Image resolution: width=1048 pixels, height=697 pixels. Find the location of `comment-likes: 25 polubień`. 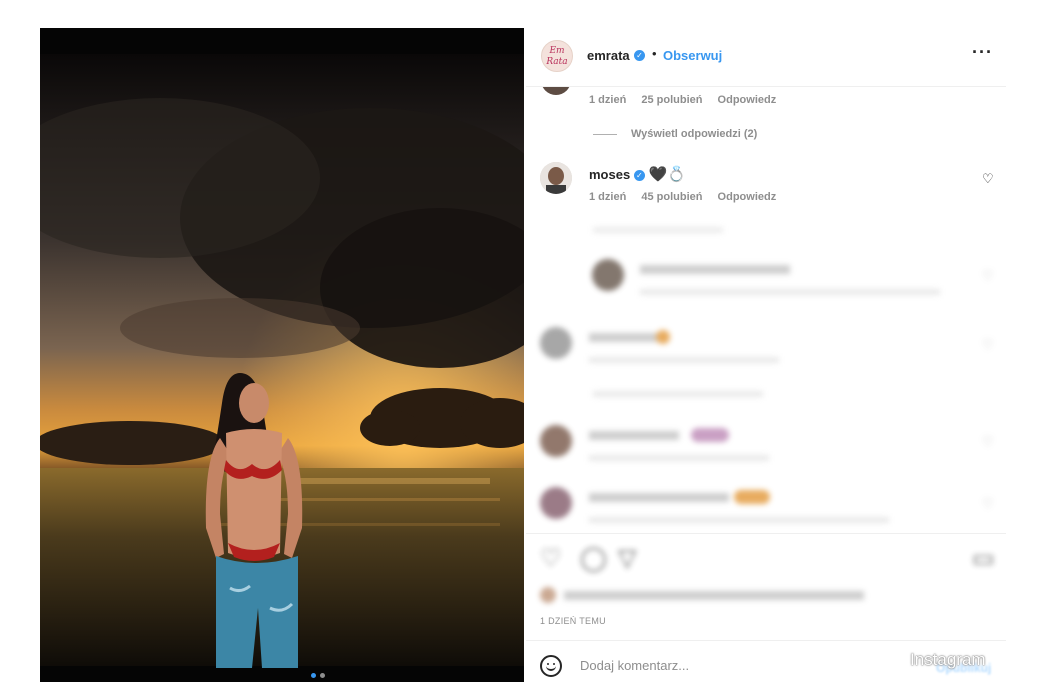

comment-likes: 25 polubień is located at coordinates (671, 100).